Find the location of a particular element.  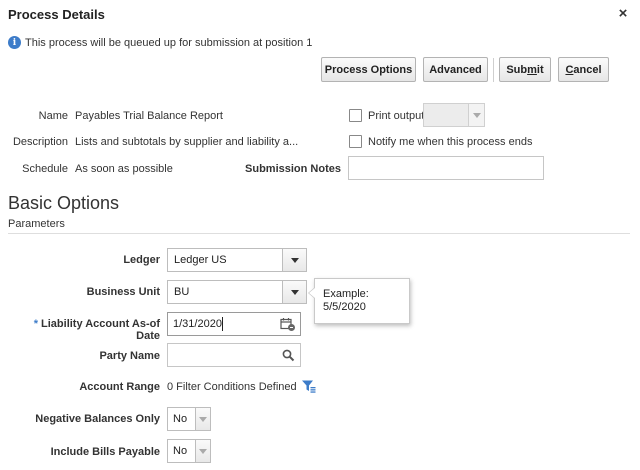

liability-date-value: 1/31/2020 is located at coordinates (197, 324).